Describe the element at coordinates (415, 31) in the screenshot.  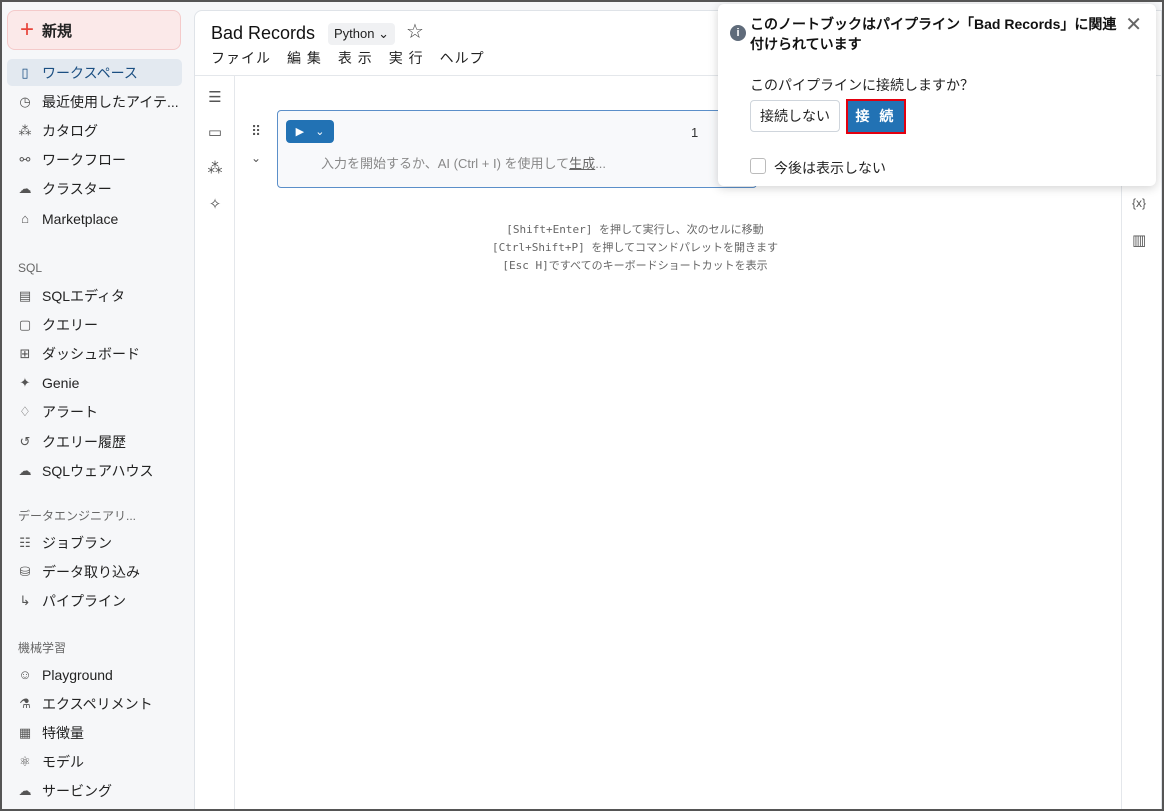
I see `star-icon: ☆` at that location.